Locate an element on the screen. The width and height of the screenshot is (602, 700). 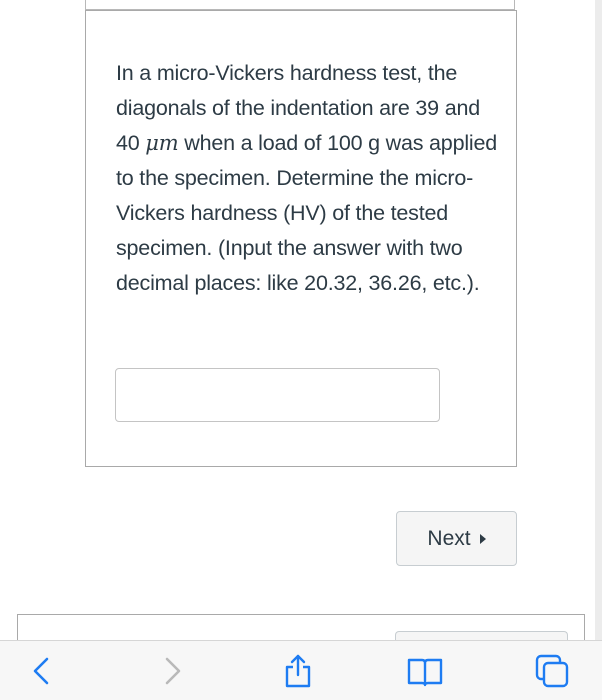
forward-button is located at coordinates (172, 671).